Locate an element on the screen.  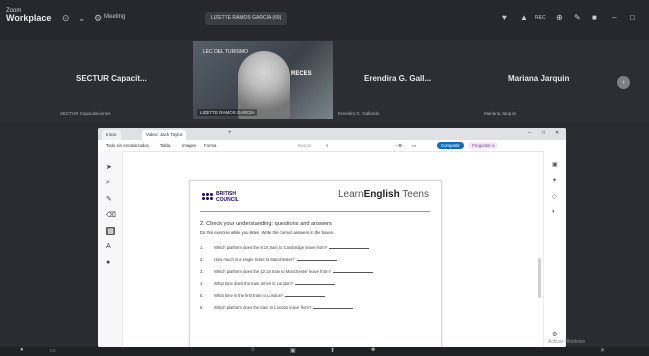
search-icon: ⌕ is located at coordinates (327, 145).